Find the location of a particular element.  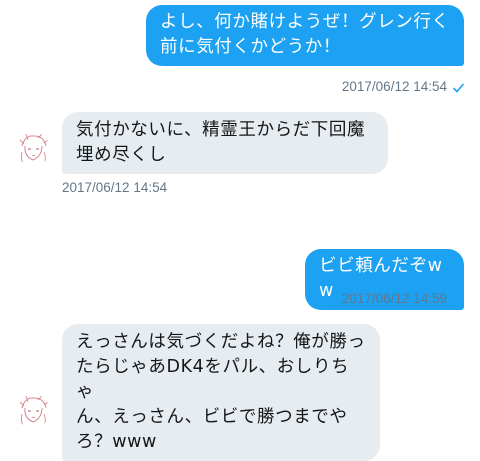

message-timestamp: 2017/06/12 14:59 is located at coordinates (403, 300).